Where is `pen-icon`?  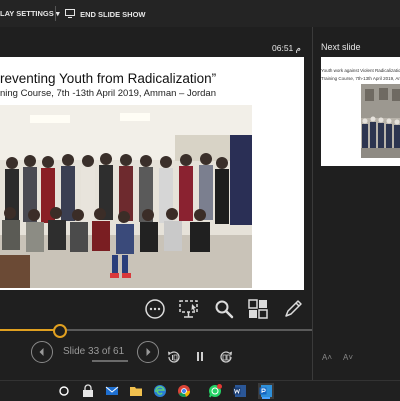 pen-icon is located at coordinates (293, 308).